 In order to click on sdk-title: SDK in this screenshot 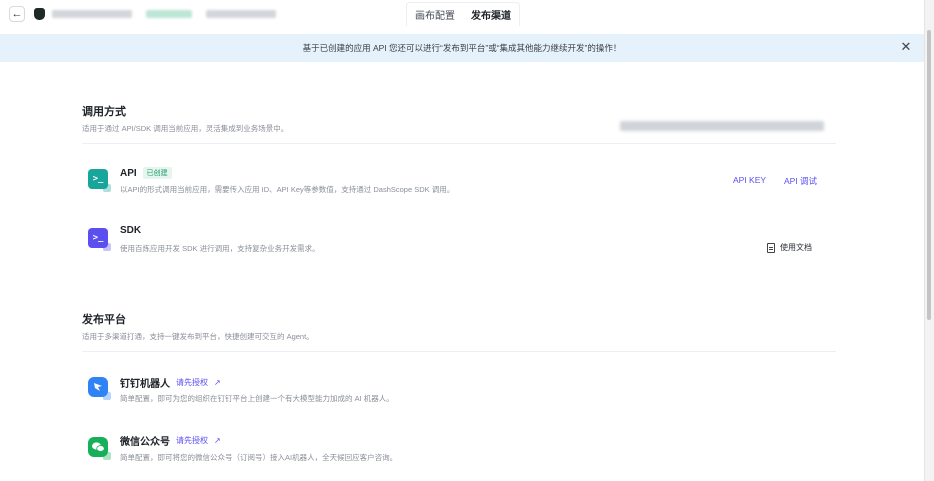, I will do `click(131, 230)`.